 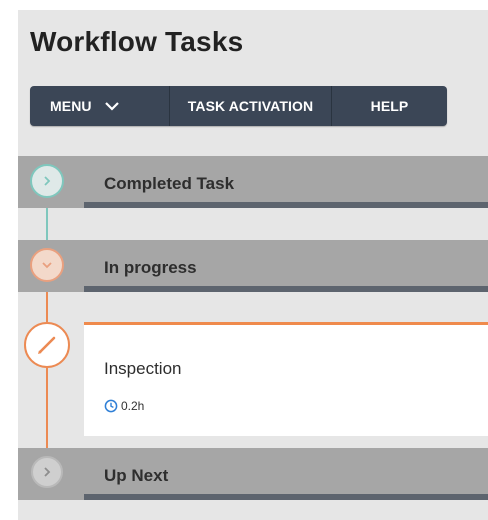 I want to click on completed-stage-toggle, so click(x=47, y=181).